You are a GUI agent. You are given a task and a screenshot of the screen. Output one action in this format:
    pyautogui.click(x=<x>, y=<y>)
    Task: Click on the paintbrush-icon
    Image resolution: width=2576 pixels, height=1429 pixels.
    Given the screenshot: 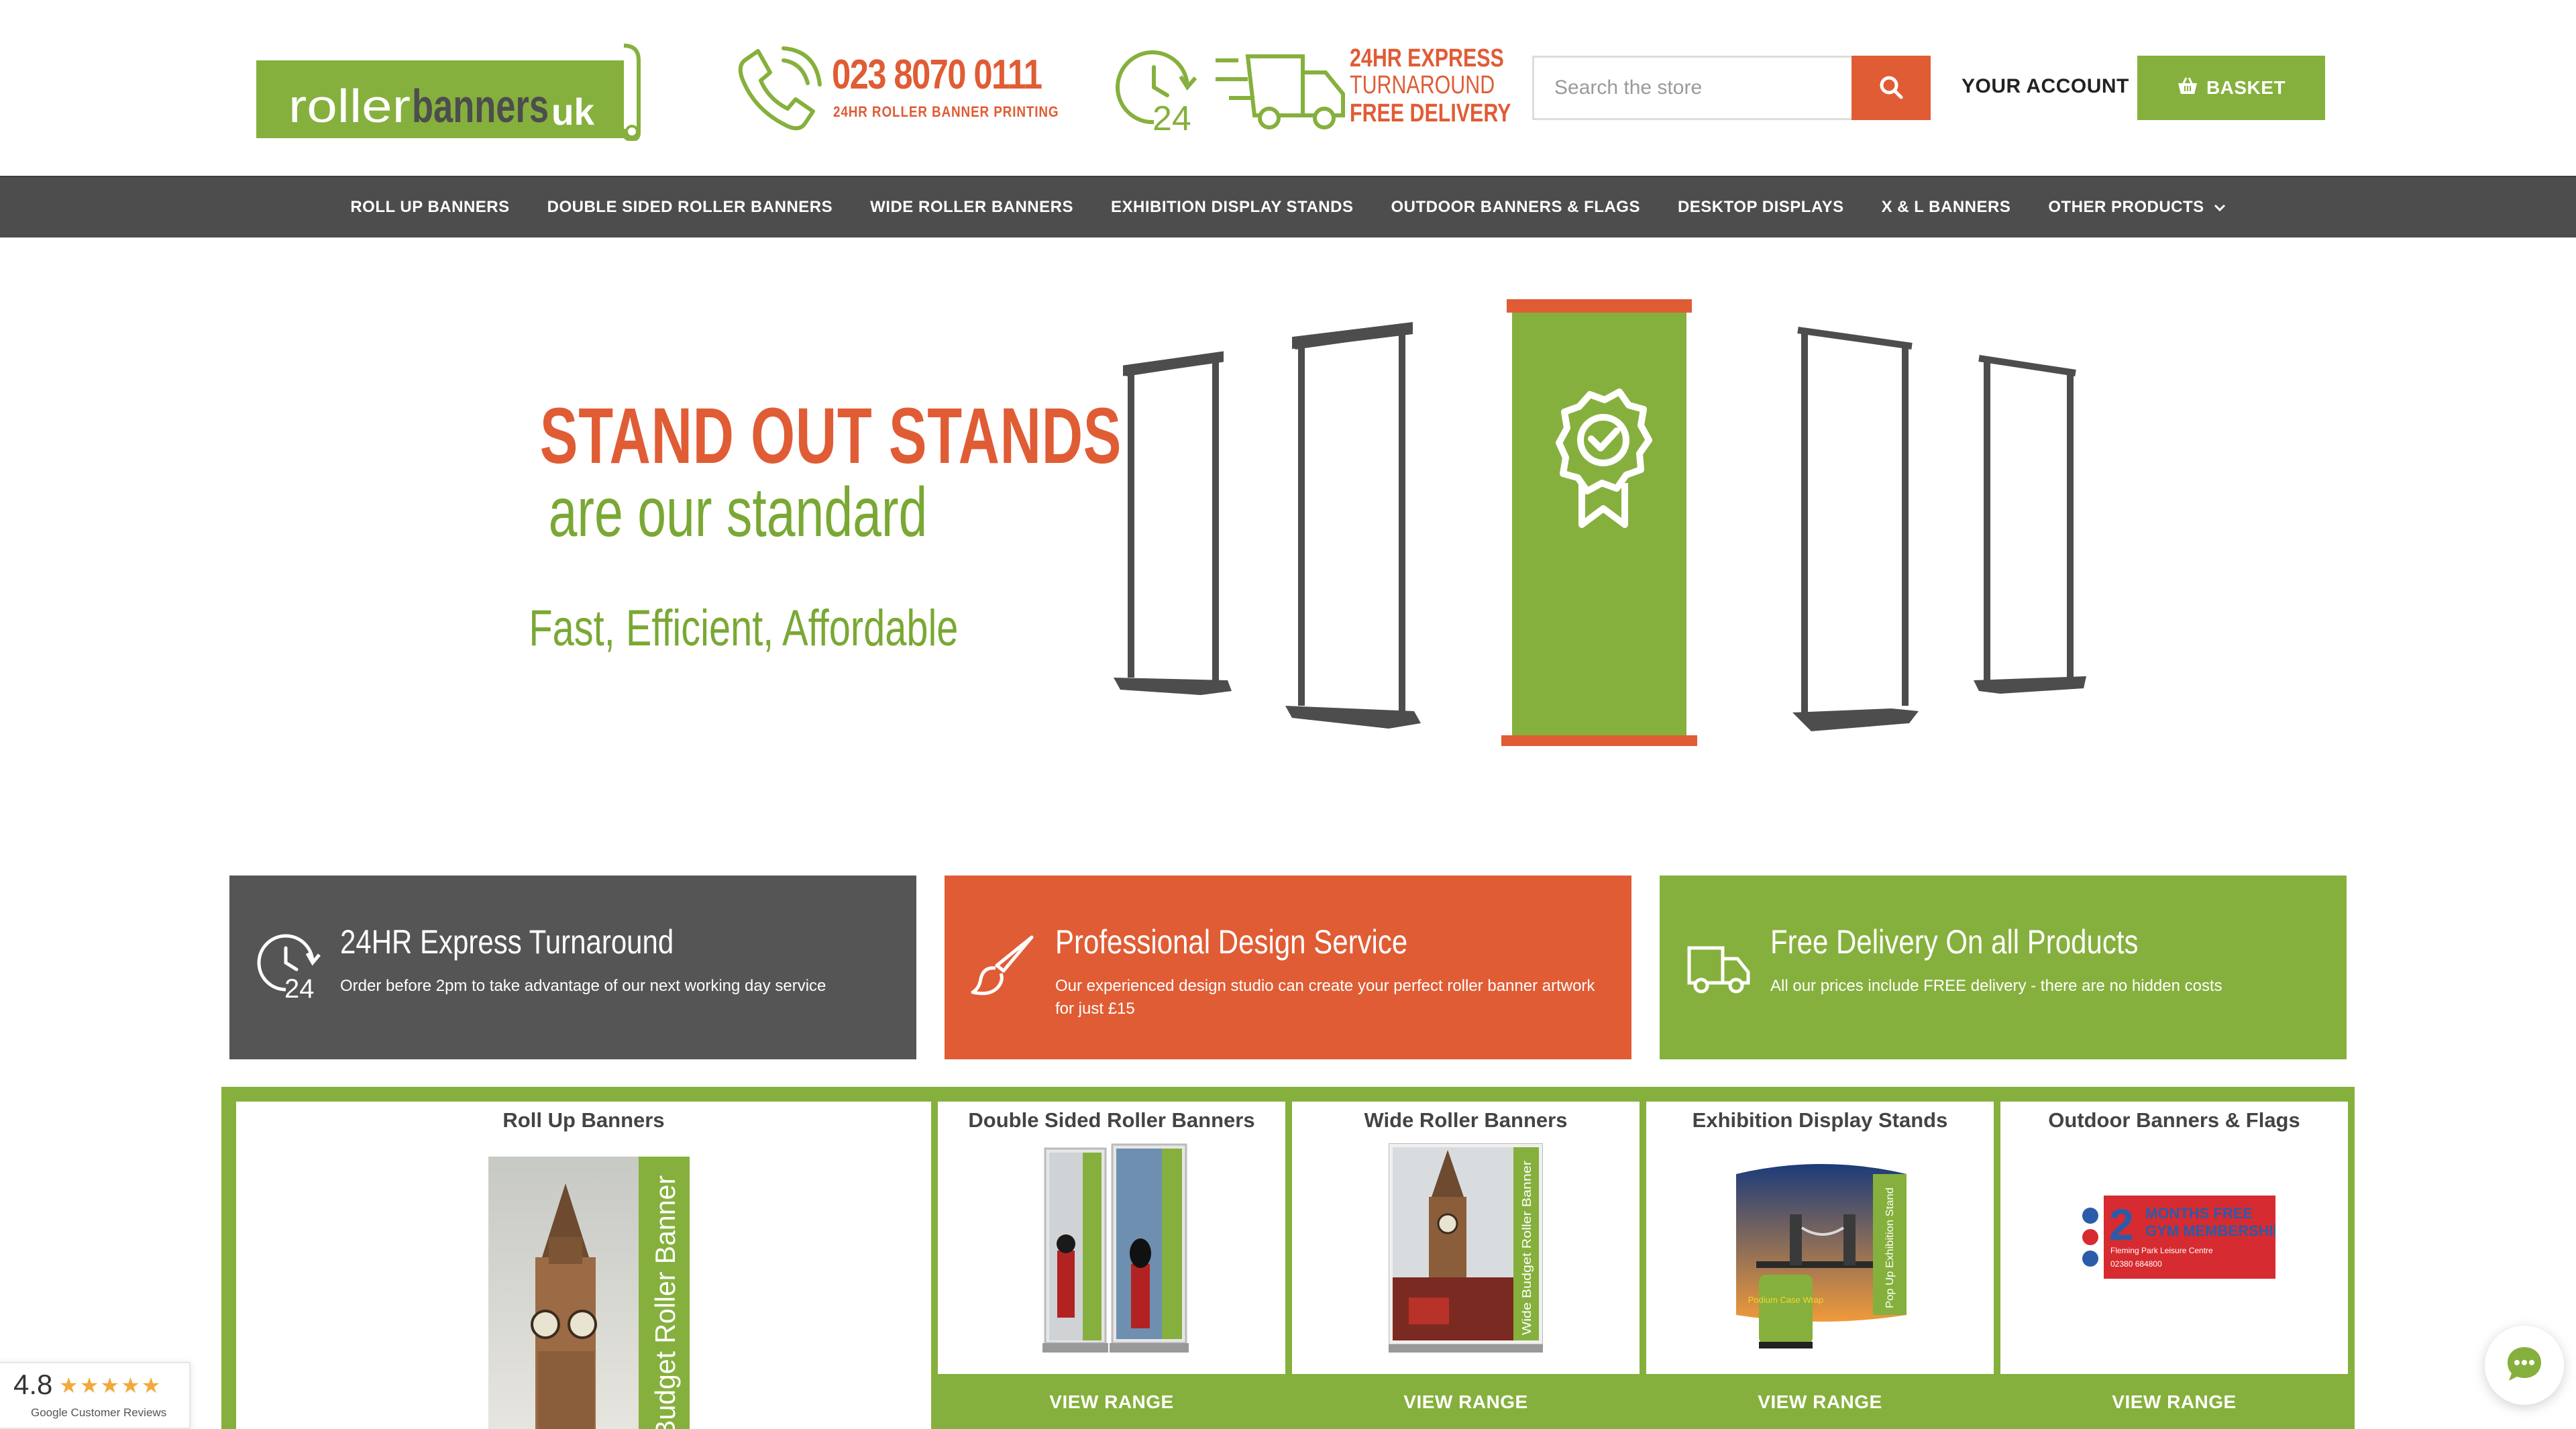 What is the action you would take?
    pyautogui.click(x=1003, y=965)
    